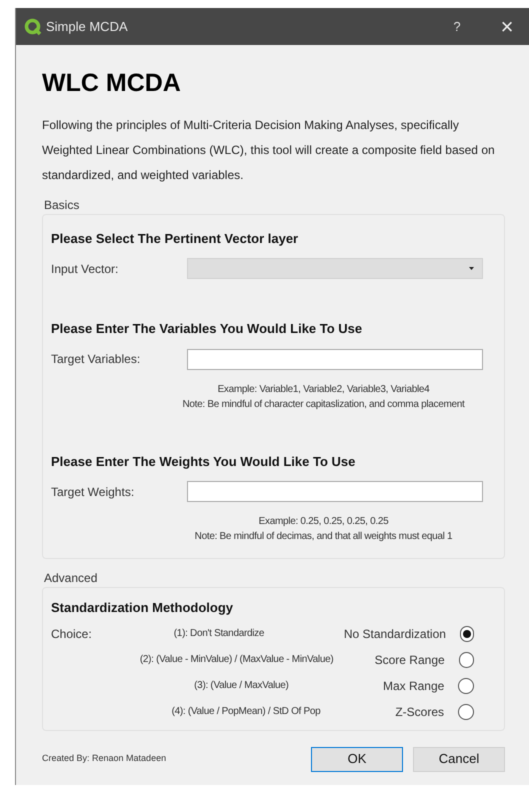 The height and width of the screenshot is (790, 529). I want to click on caret-icon, so click(471, 268).